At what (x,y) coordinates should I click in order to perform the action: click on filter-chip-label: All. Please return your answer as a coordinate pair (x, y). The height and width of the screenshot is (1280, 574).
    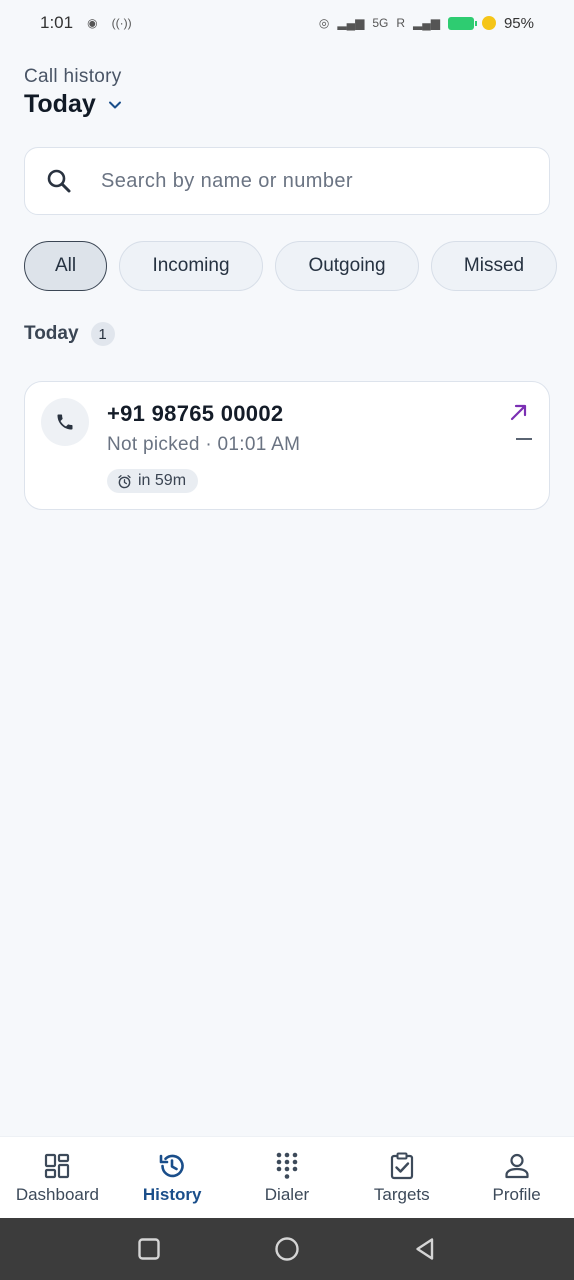
    Looking at the image, I should click on (65, 265).